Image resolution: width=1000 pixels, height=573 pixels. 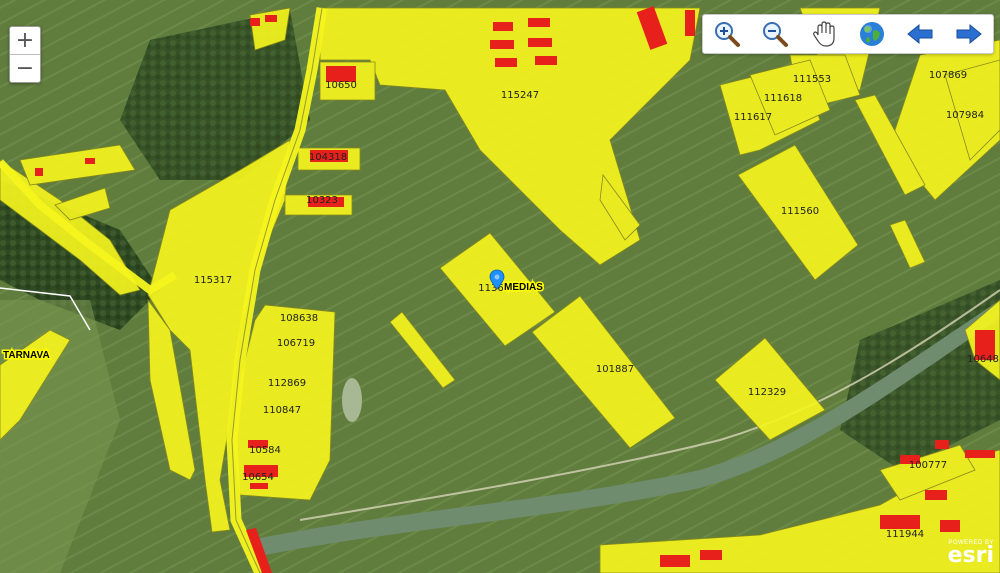 I want to click on next-extent-arrow-icon, so click(x=969, y=34).